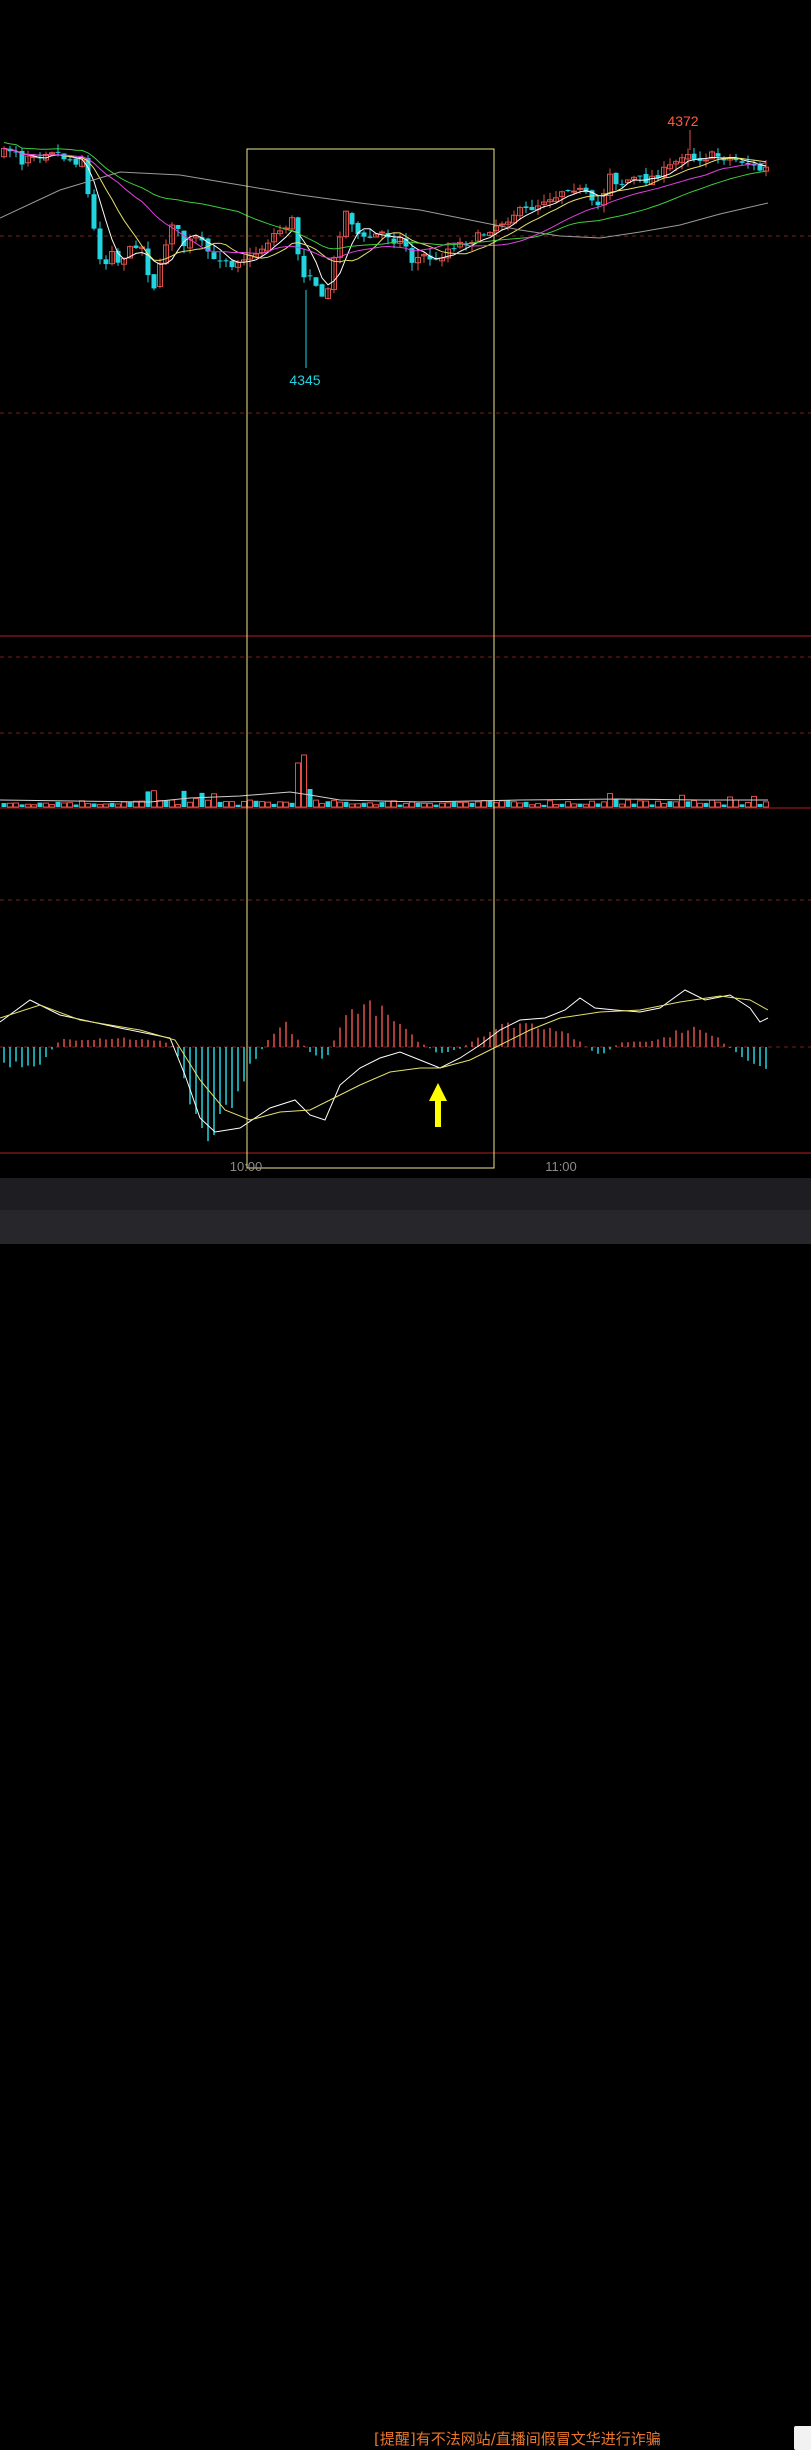  I want to click on status-button, so click(802, 2438).